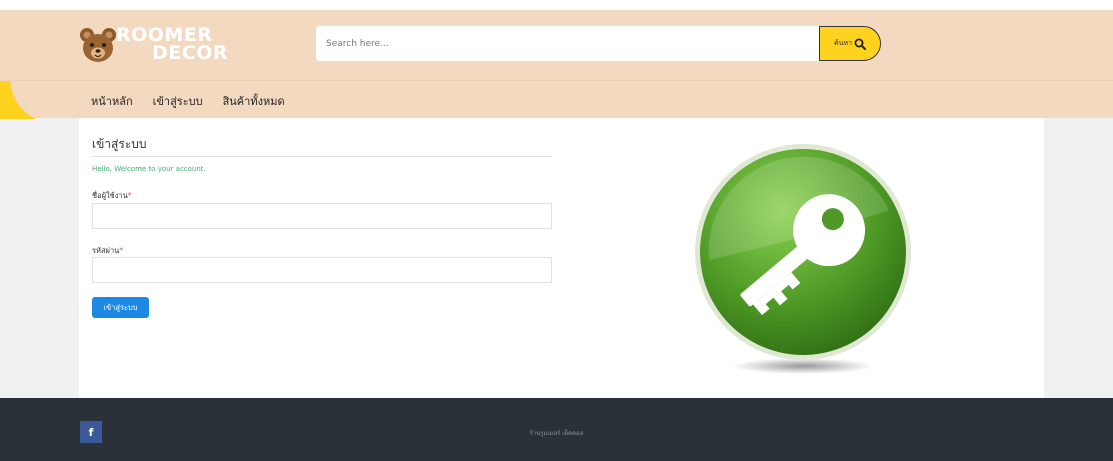 This screenshot has height=461, width=1113. What do you see at coordinates (254, 101) in the screenshot?
I see `nav-item-all-products: สินค้าทั้งหมด` at bounding box center [254, 101].